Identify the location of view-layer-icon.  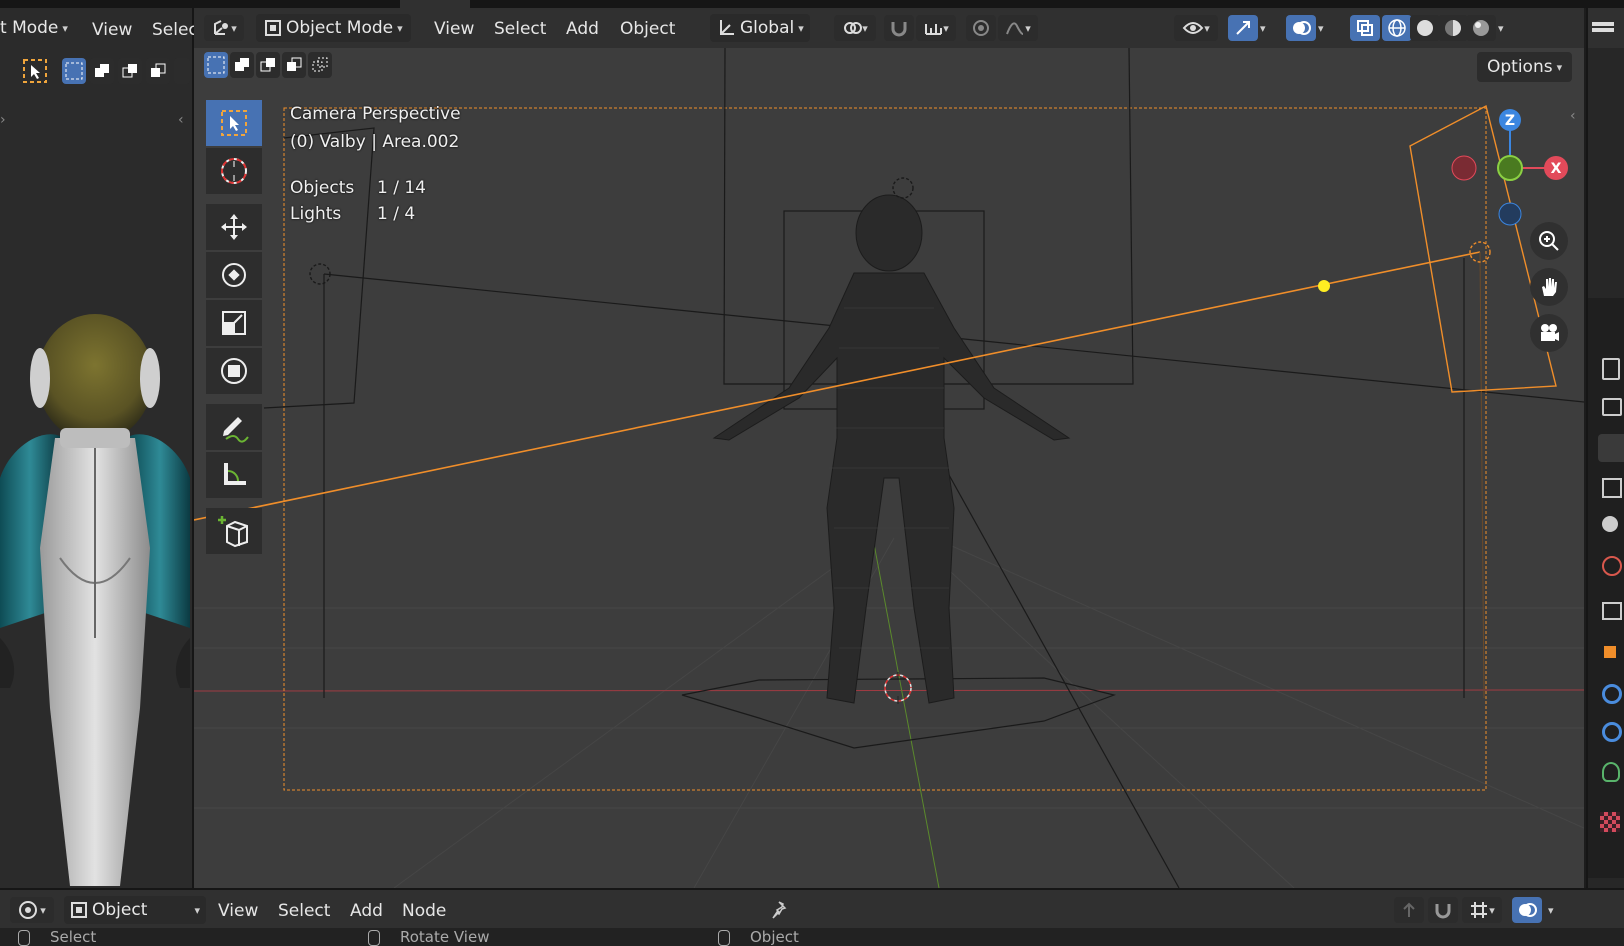
(1612, 488).